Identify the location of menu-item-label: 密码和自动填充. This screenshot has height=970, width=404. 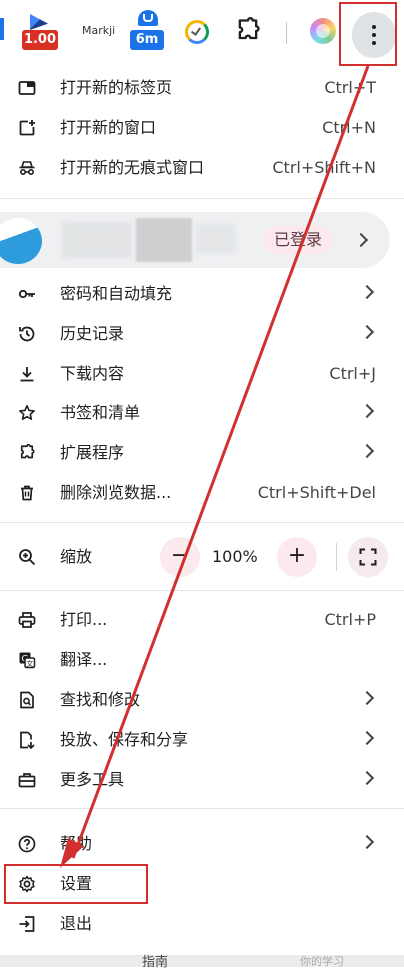
(116, 293).